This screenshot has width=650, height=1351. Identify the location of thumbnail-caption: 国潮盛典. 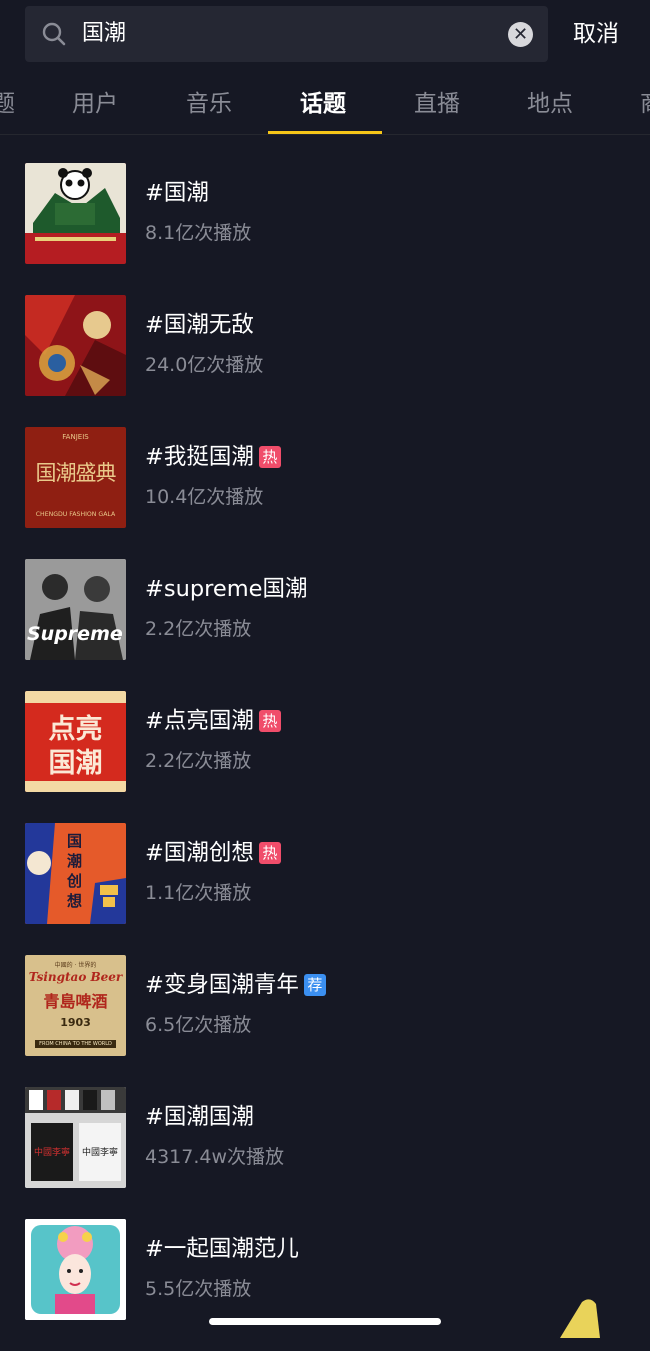
(76, 473).